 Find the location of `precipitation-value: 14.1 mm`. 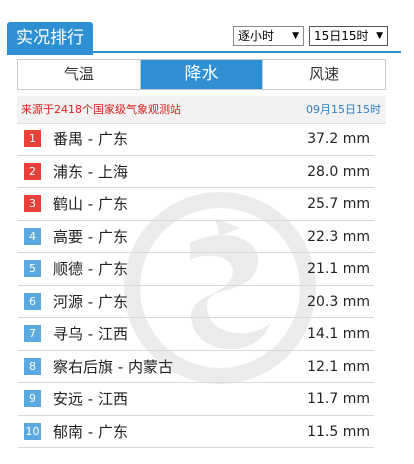

precipitation-value: 14.1 mm is located at coordinates (338, 334).